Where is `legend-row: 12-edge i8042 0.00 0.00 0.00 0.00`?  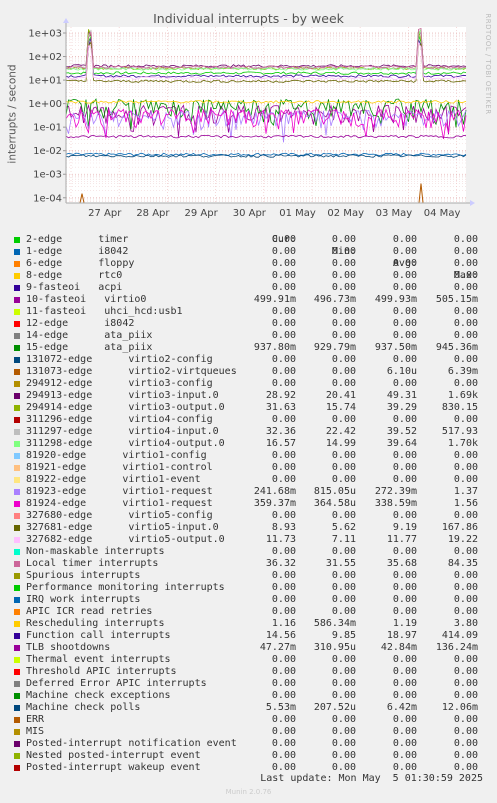 legend-row: 12-edge i8042 0.00 0.00 0.00 0.00 is located at coordinates (254, 324).